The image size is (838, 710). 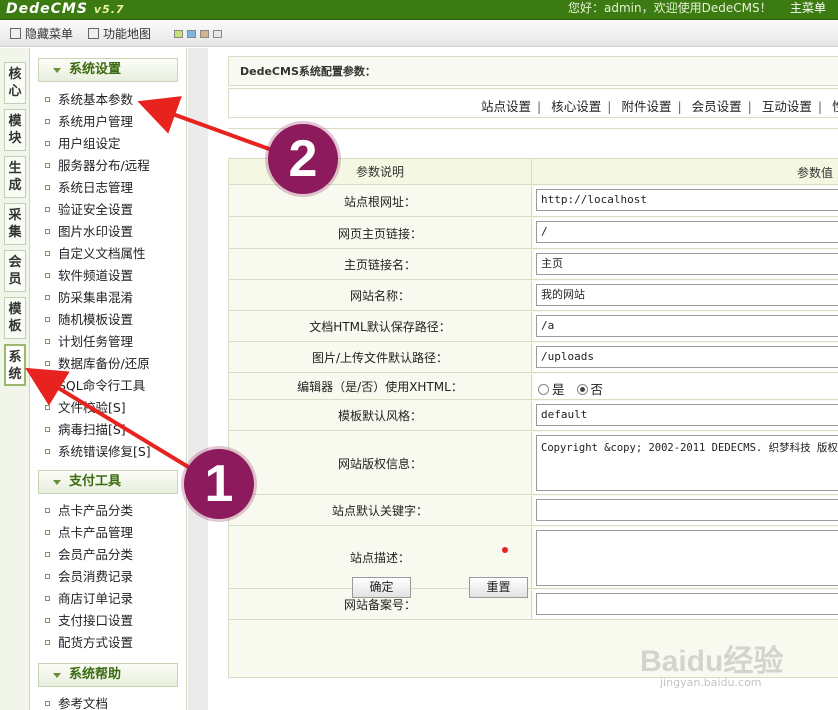 I want to click on splitter, so click(x=198, y=379).